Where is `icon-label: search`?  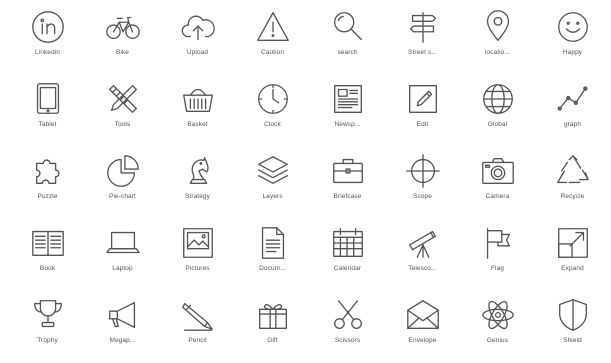
icon-label: search is located at coordinates (347, 52).